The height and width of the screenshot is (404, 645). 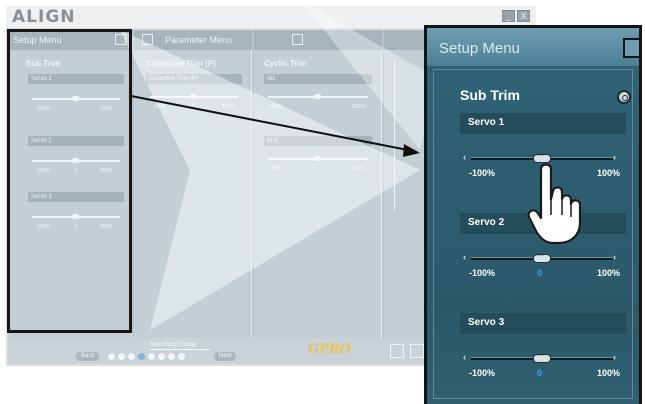 What do you see at coordinates (486, 322) in the screenshot?
I see `servo-3-label: Servo 3` at bounding box center [486, 322].